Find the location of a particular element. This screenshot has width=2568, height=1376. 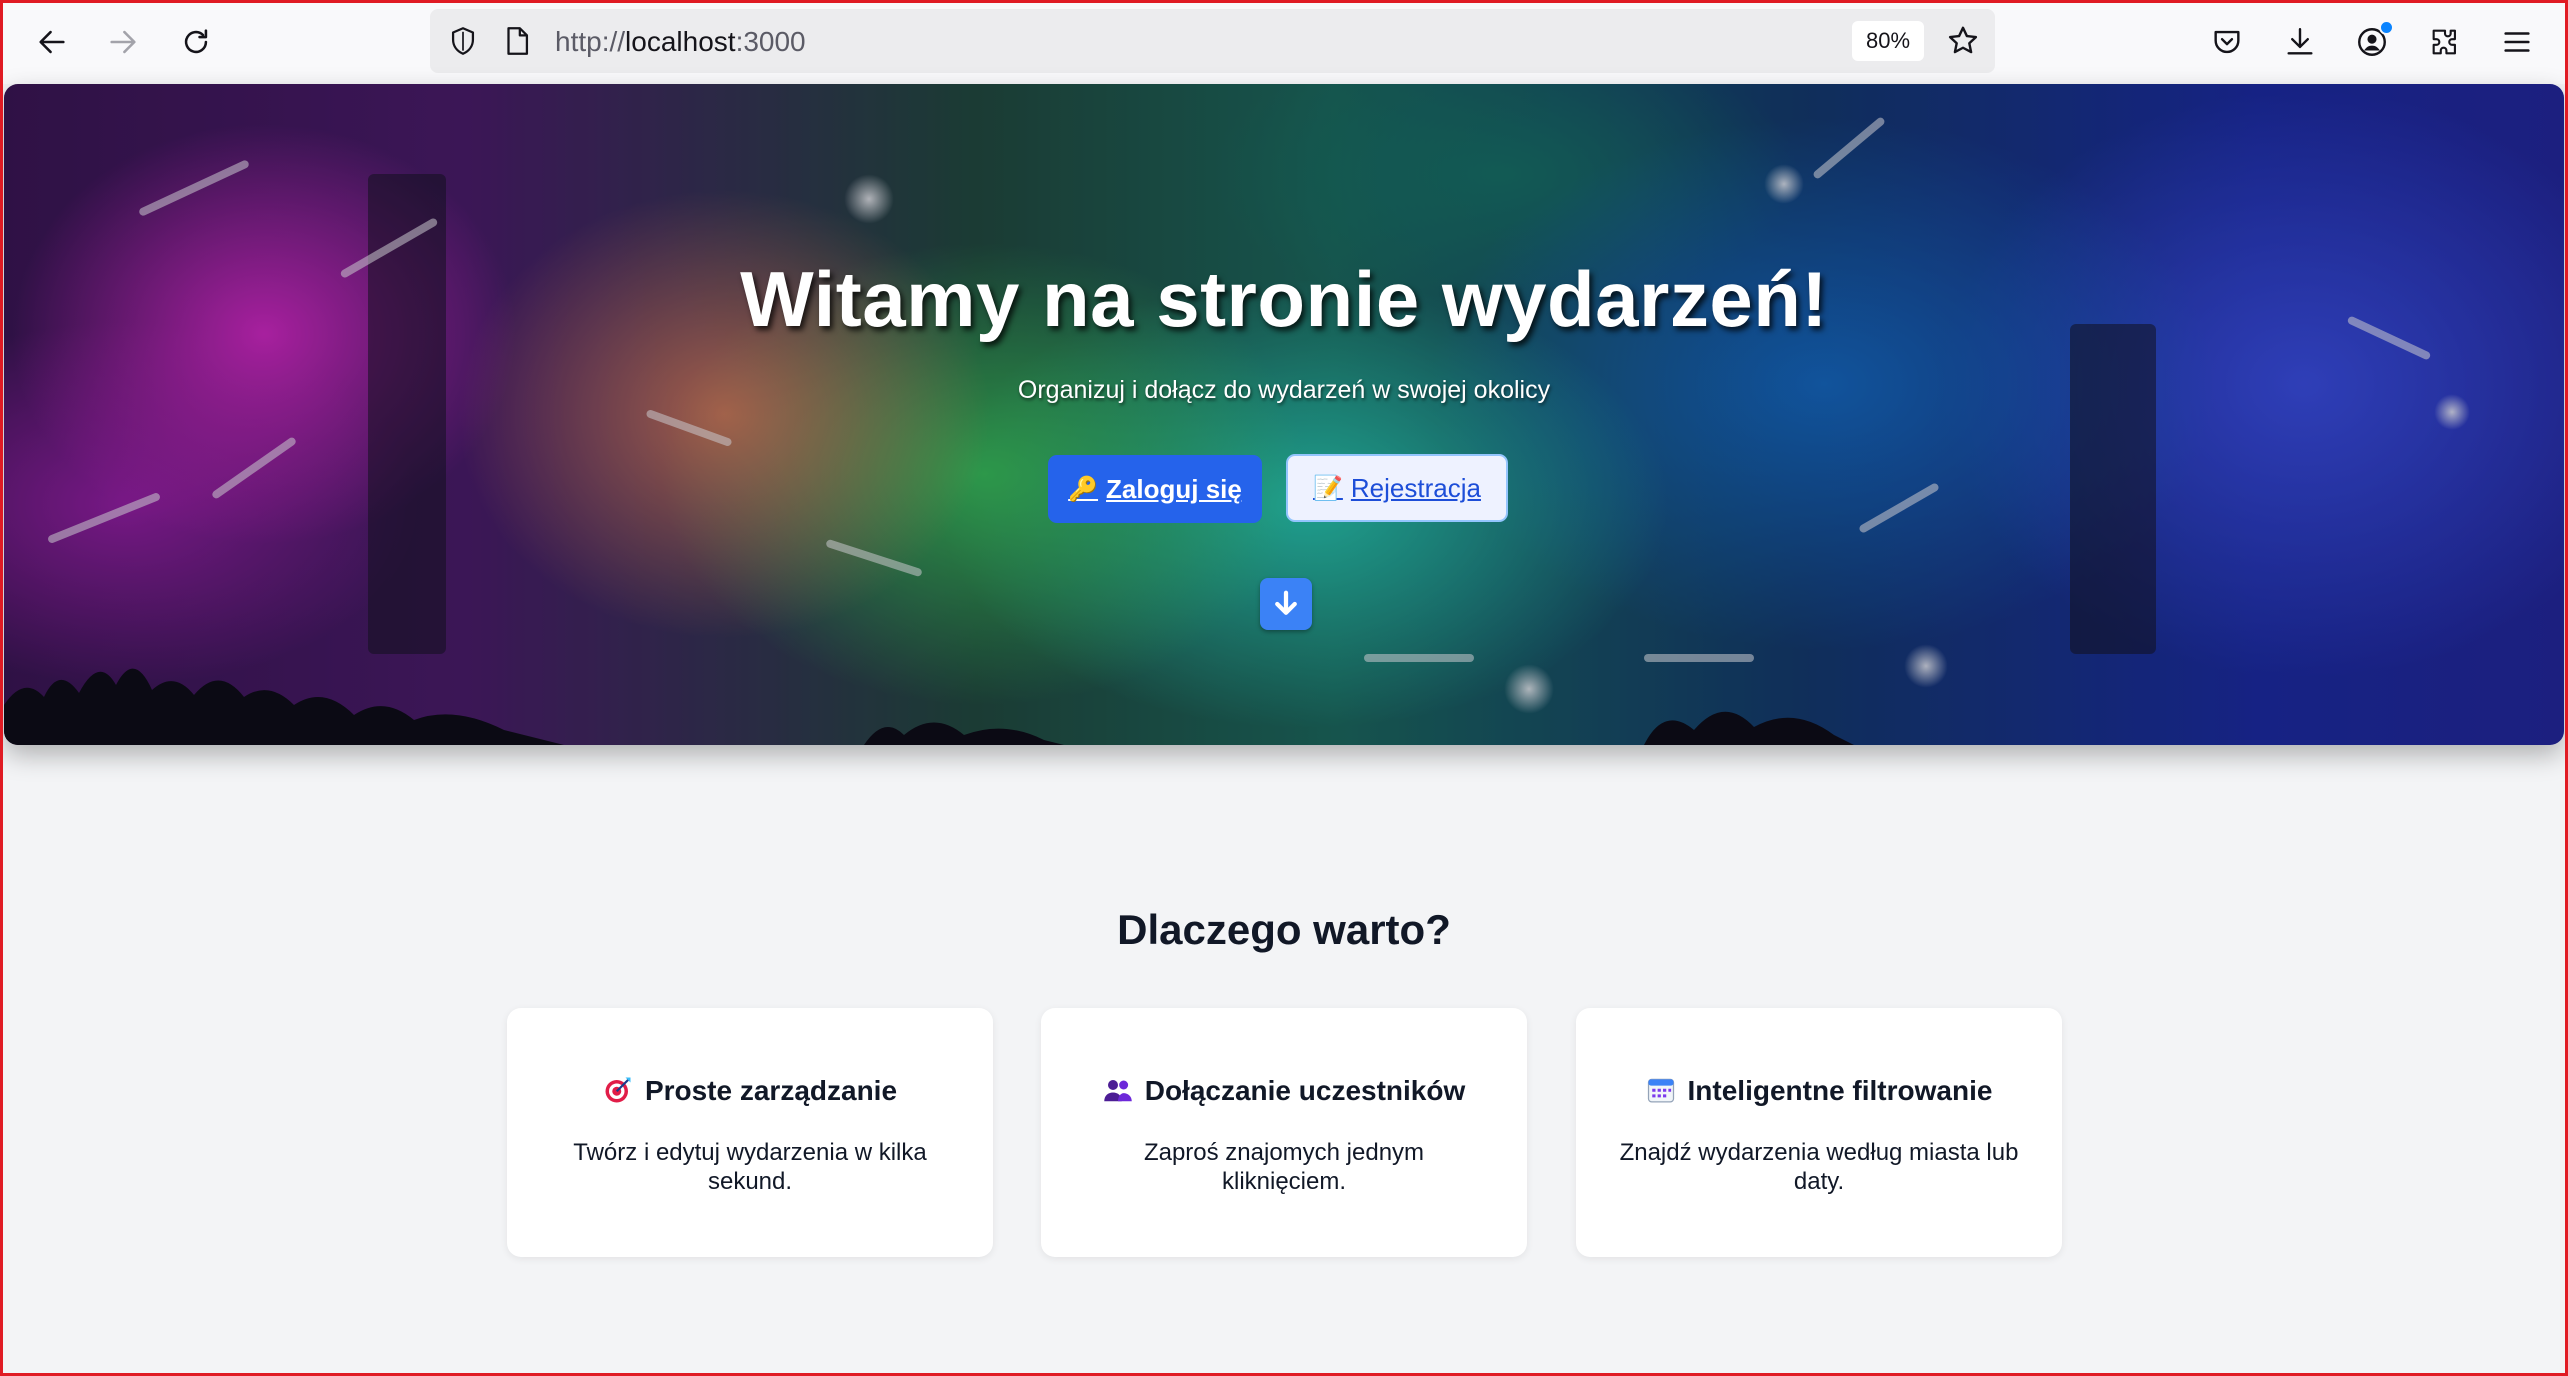

reload-button is located at coordinates (196, 42).